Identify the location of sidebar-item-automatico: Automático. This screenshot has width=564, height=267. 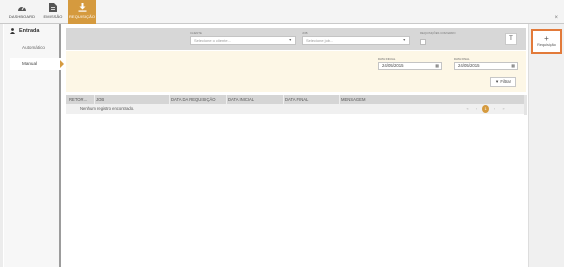
(35, 48).